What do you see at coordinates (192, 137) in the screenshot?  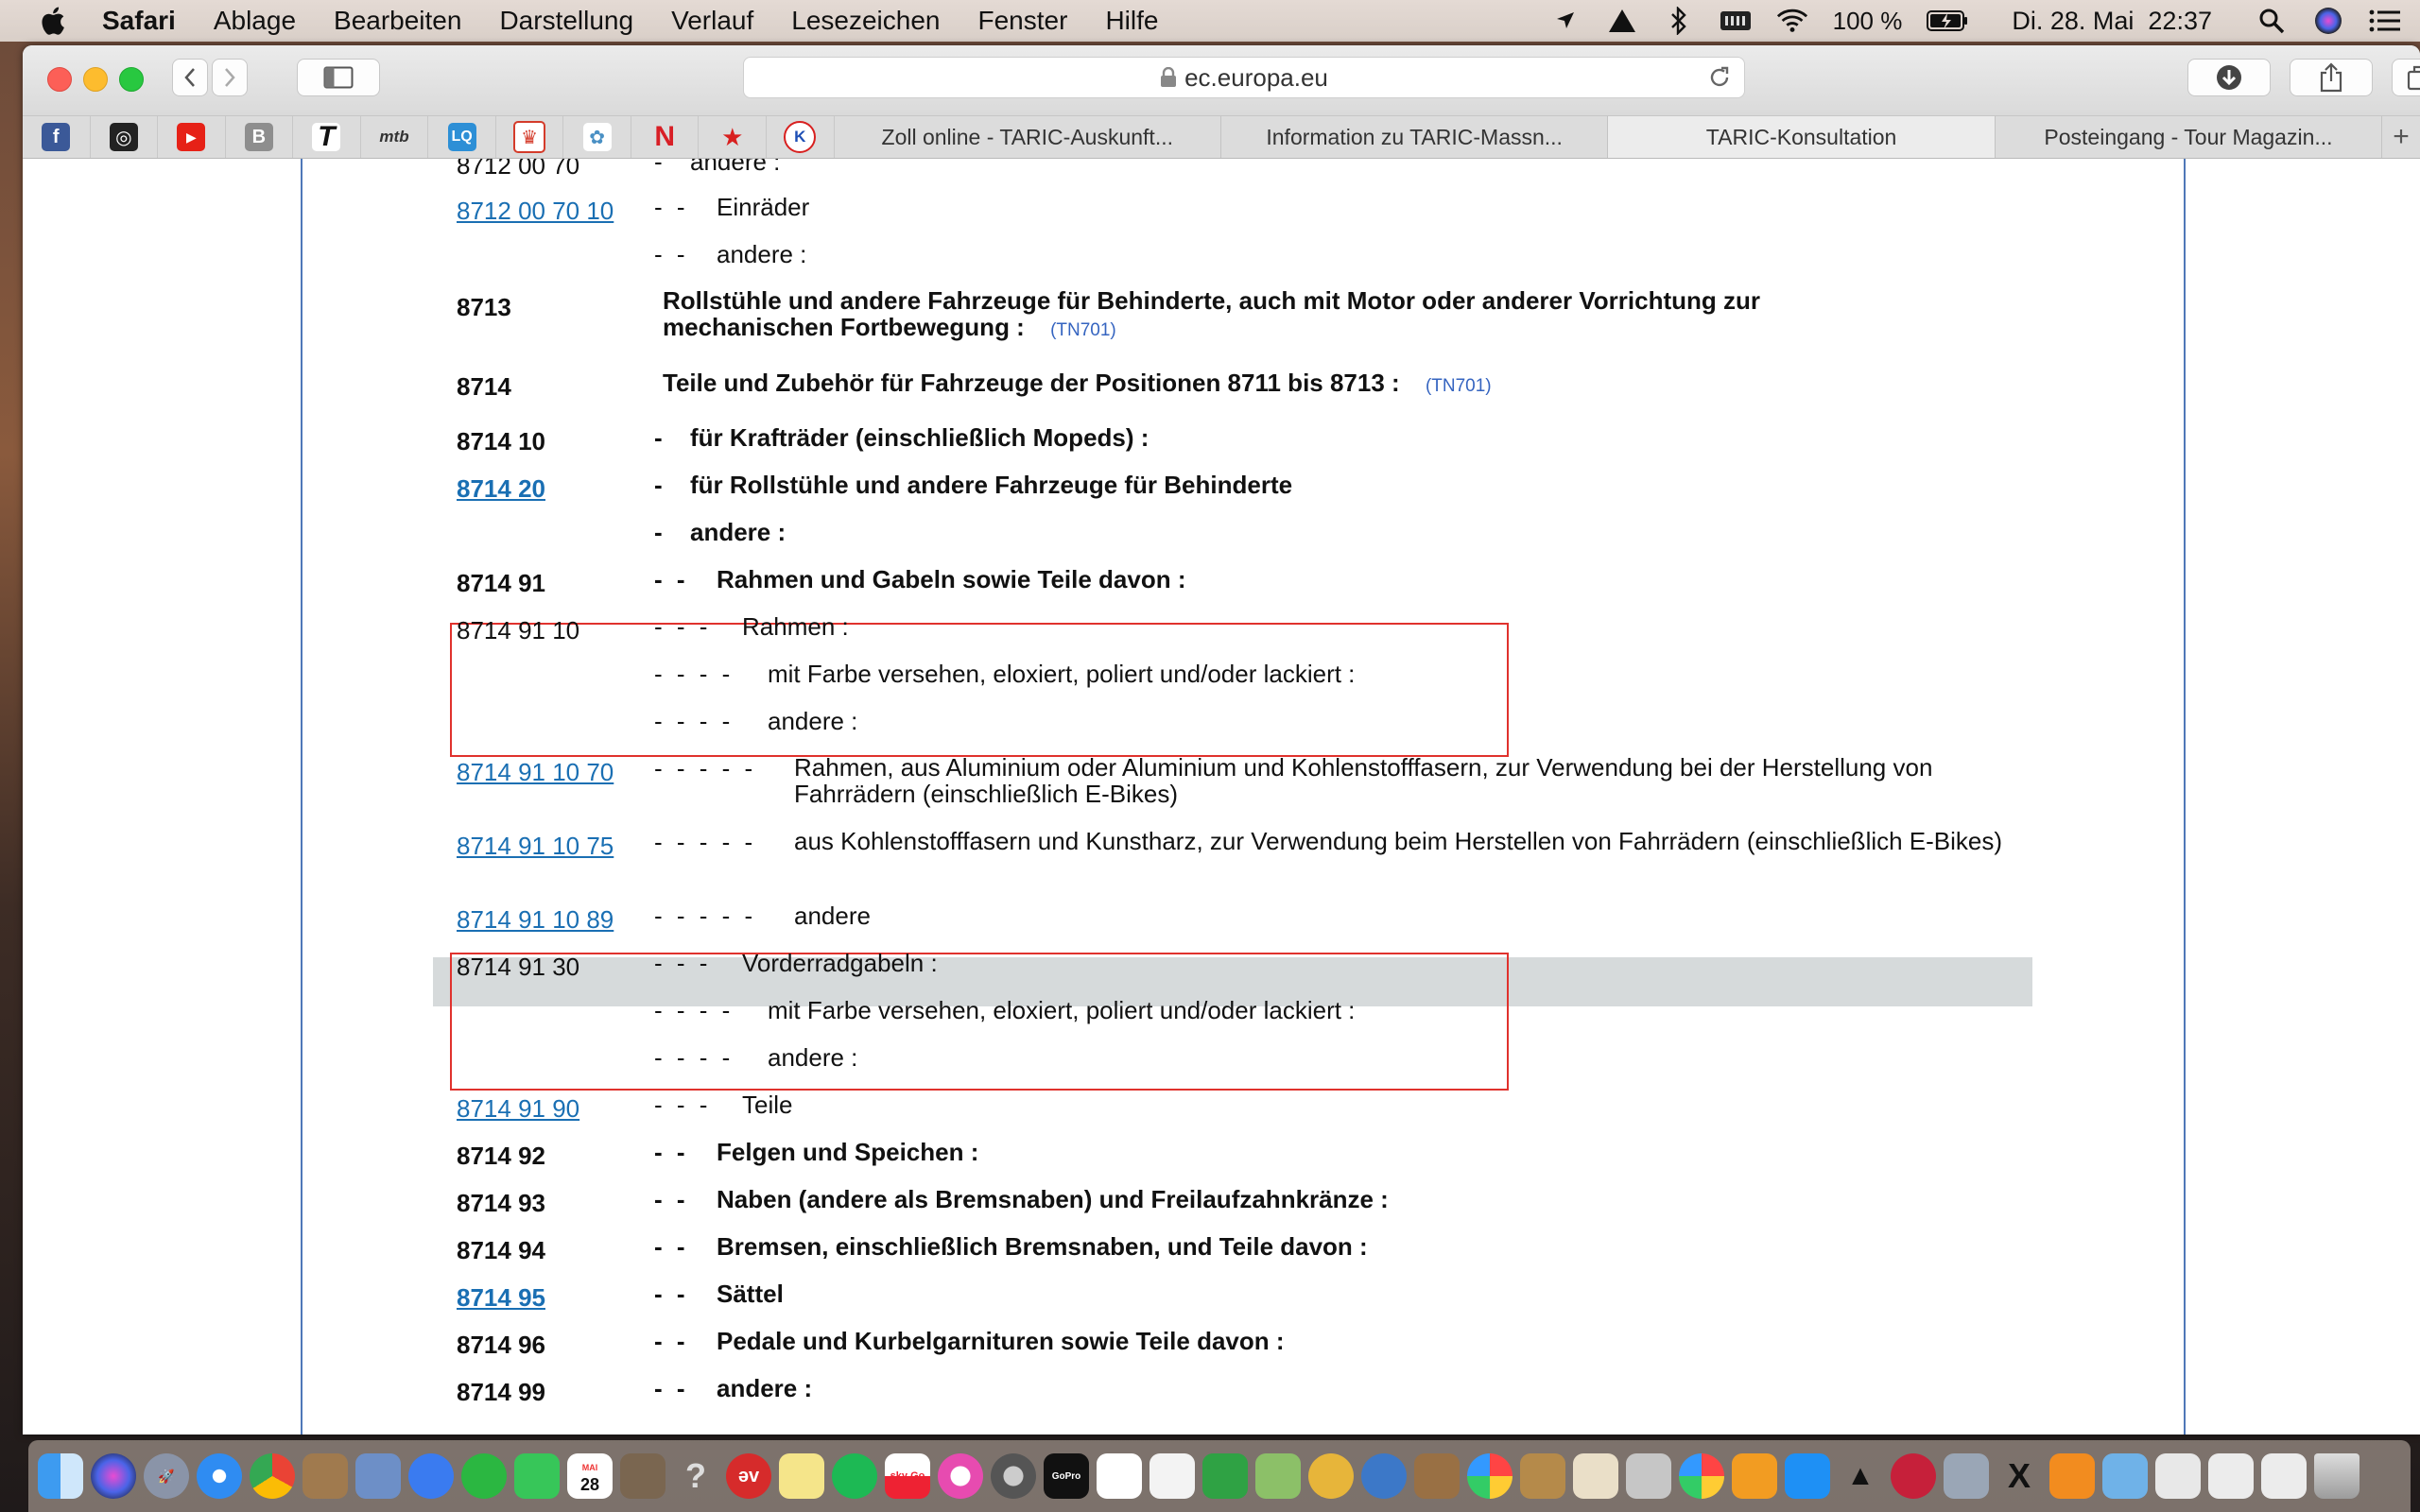 I see `favorite-youtube: ▶` at bounding box center [192, 137].